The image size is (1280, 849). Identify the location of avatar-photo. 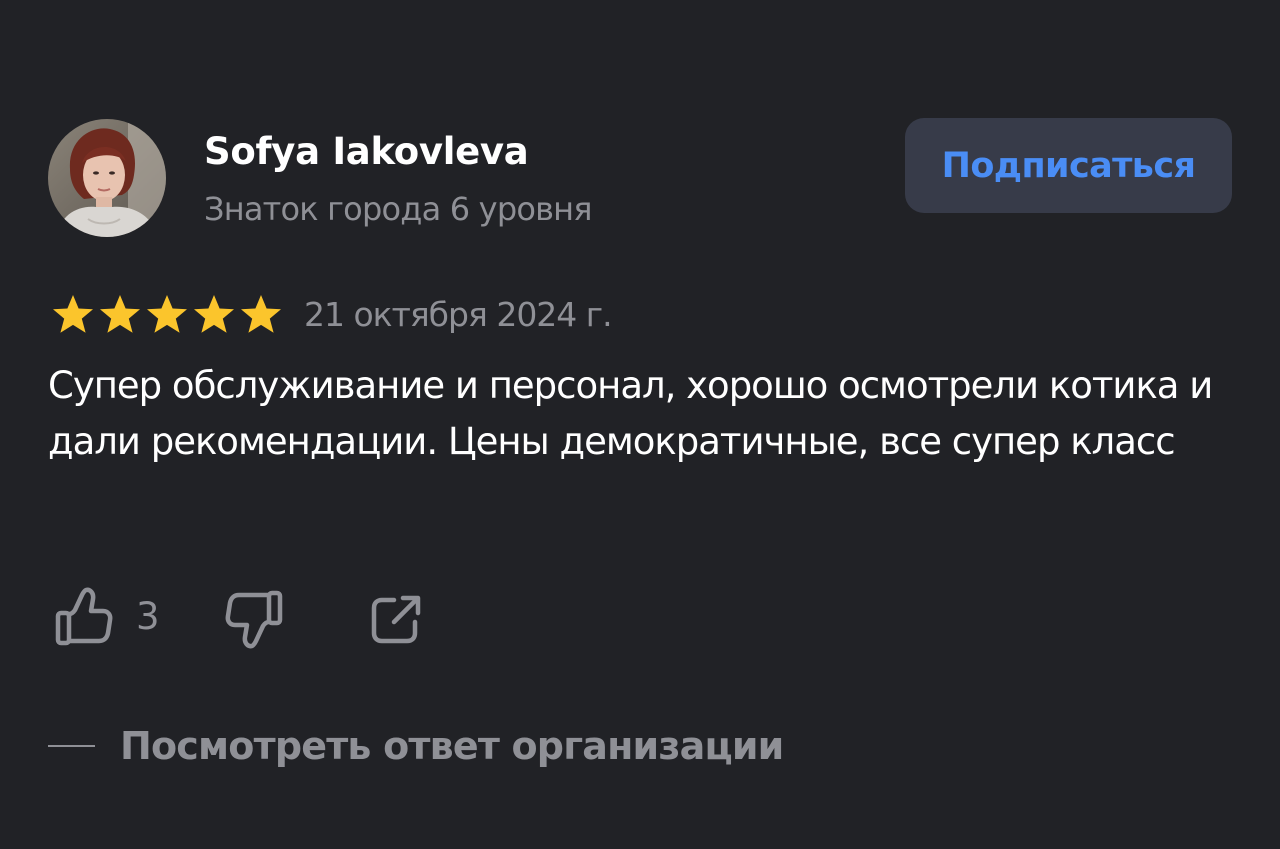
(107, 178).